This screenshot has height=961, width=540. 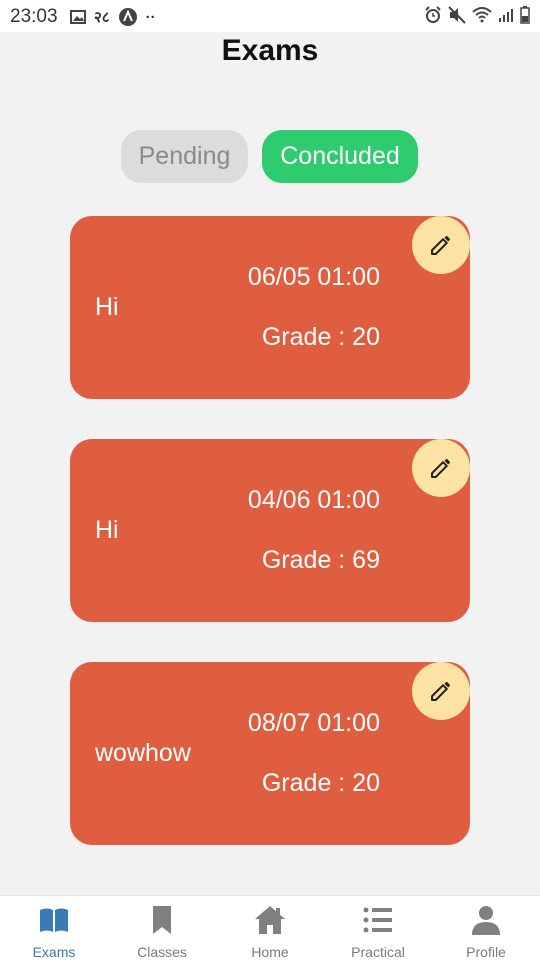 I want to click on nav-item-classes: Classes, so click(x=162, y=928).